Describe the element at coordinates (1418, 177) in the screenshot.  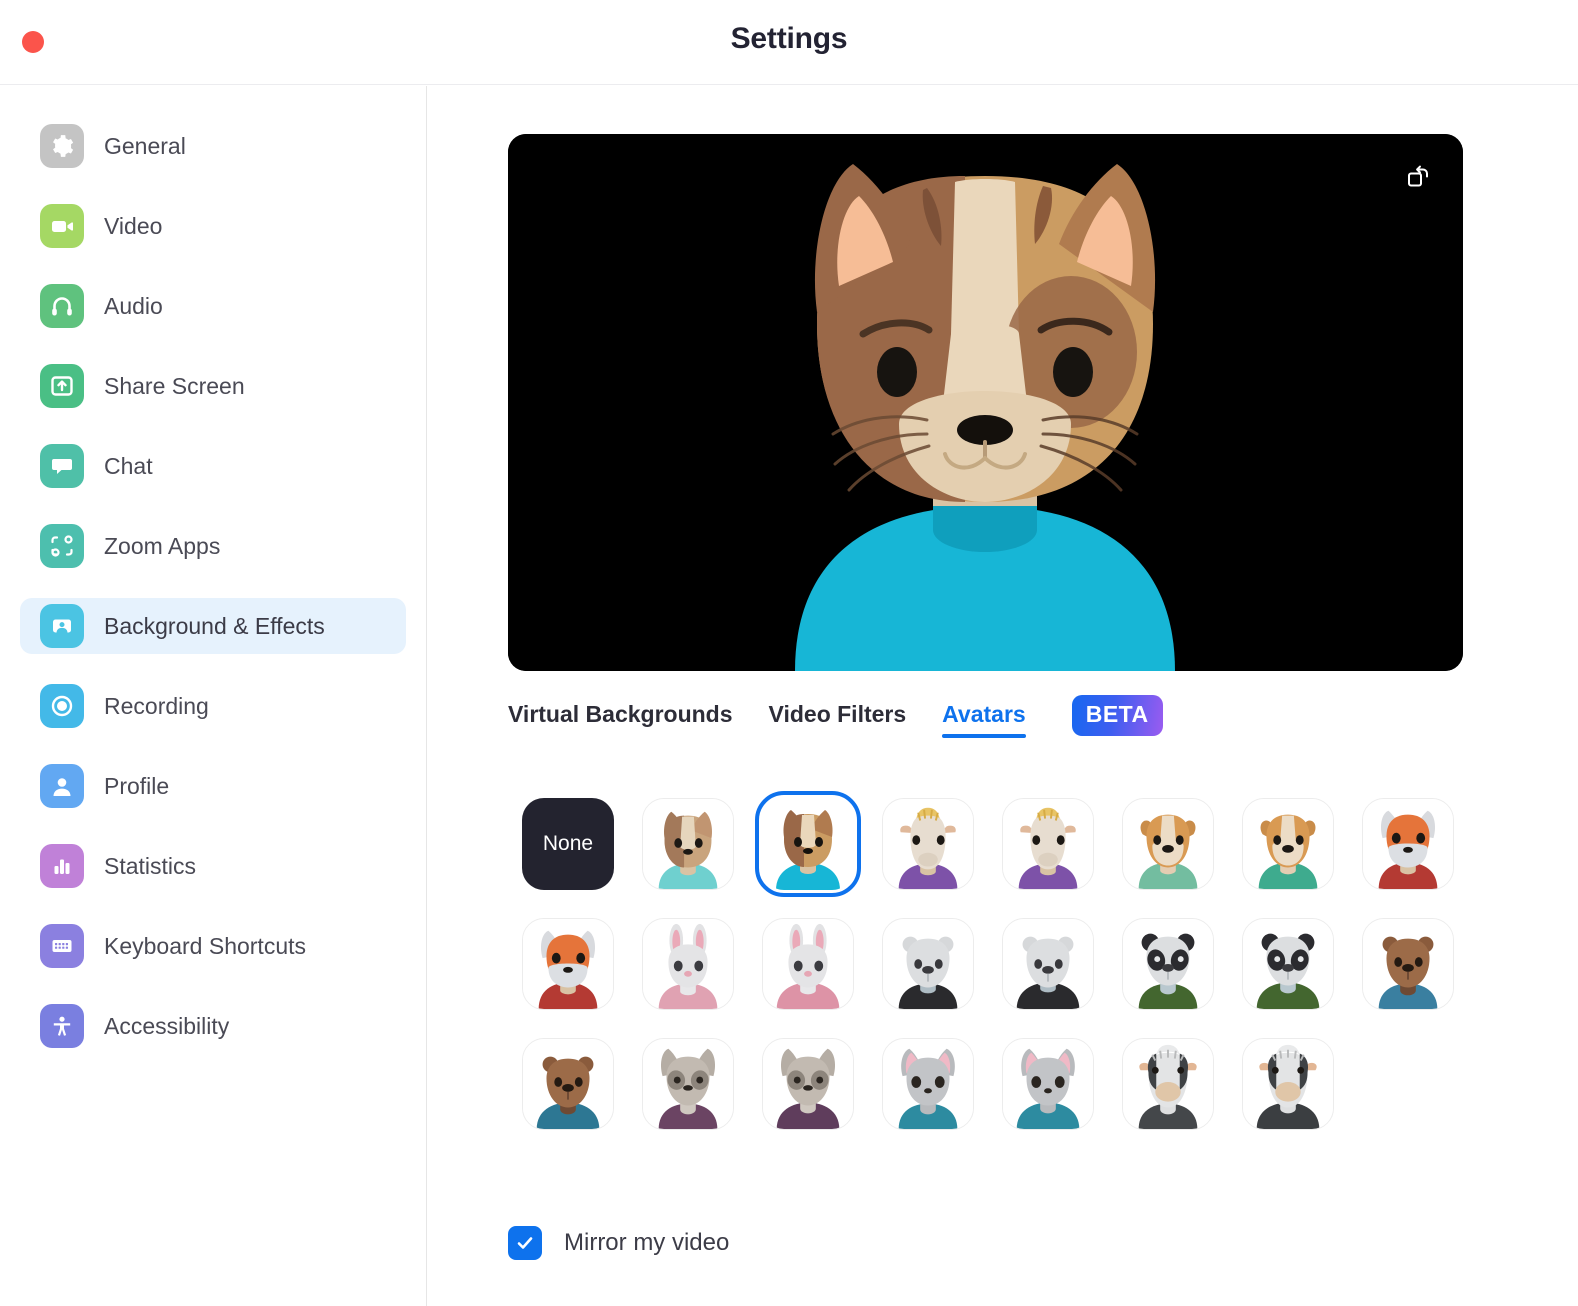
I see `rotate-flip-icon` at that location.